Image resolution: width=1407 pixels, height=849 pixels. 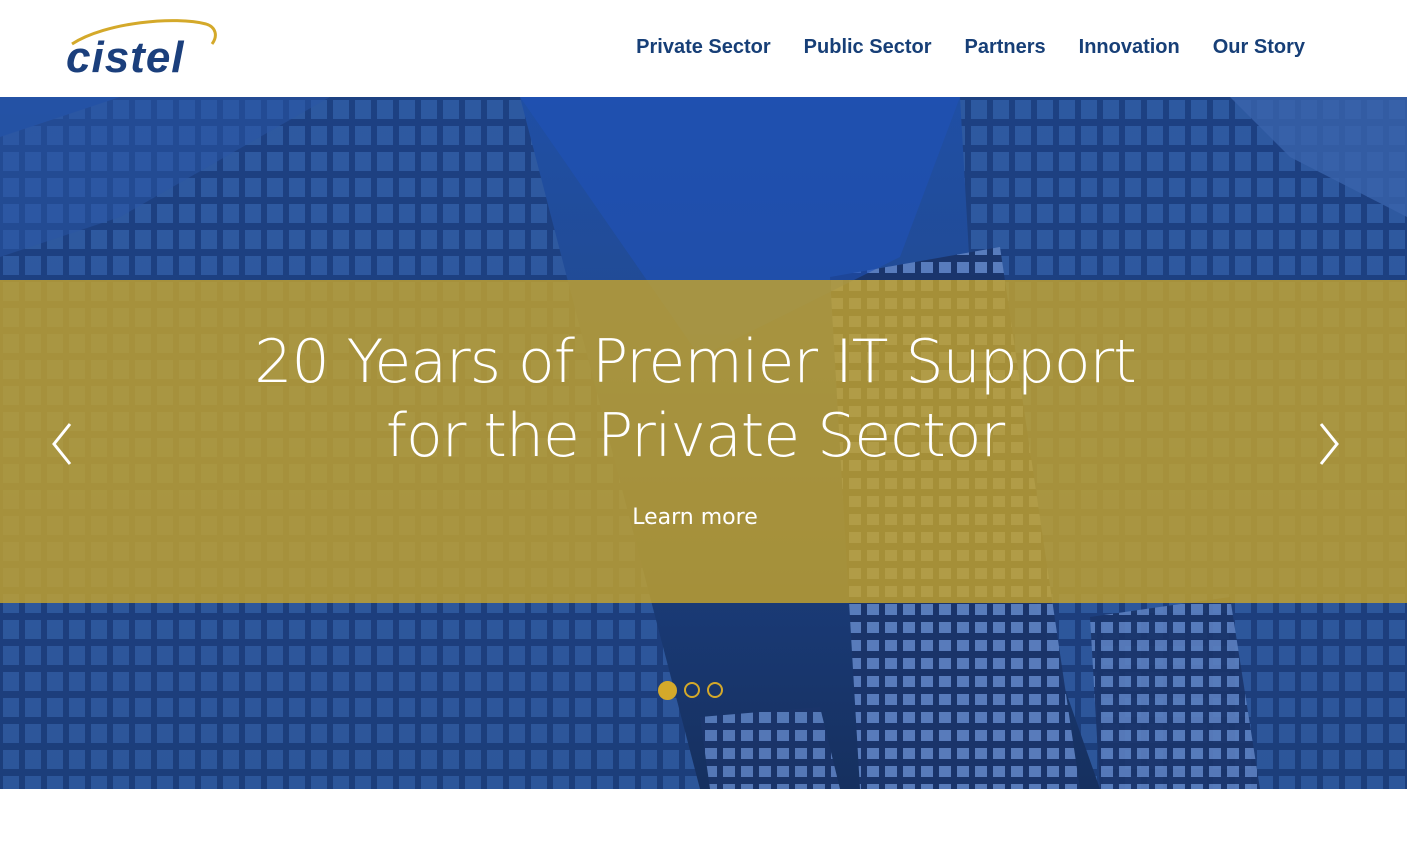 I want to click on cistel-logo: cistel, so click(x=147, y=49).